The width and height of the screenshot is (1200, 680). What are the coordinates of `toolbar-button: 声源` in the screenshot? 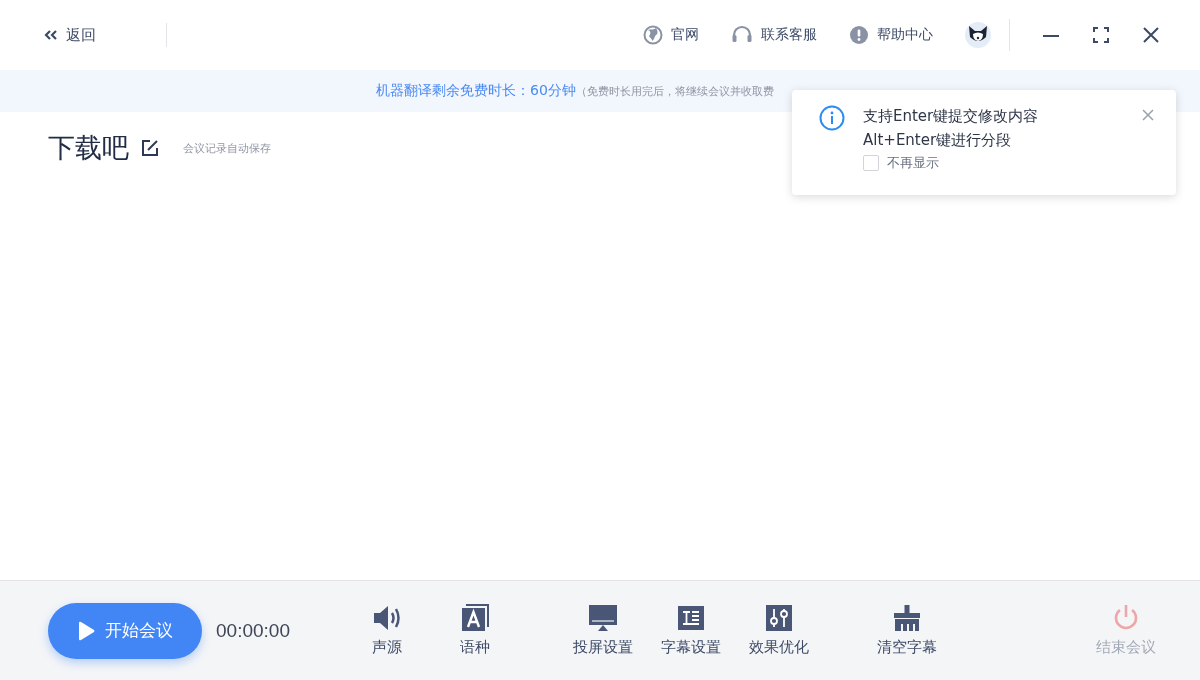 It's located at (386, 630).